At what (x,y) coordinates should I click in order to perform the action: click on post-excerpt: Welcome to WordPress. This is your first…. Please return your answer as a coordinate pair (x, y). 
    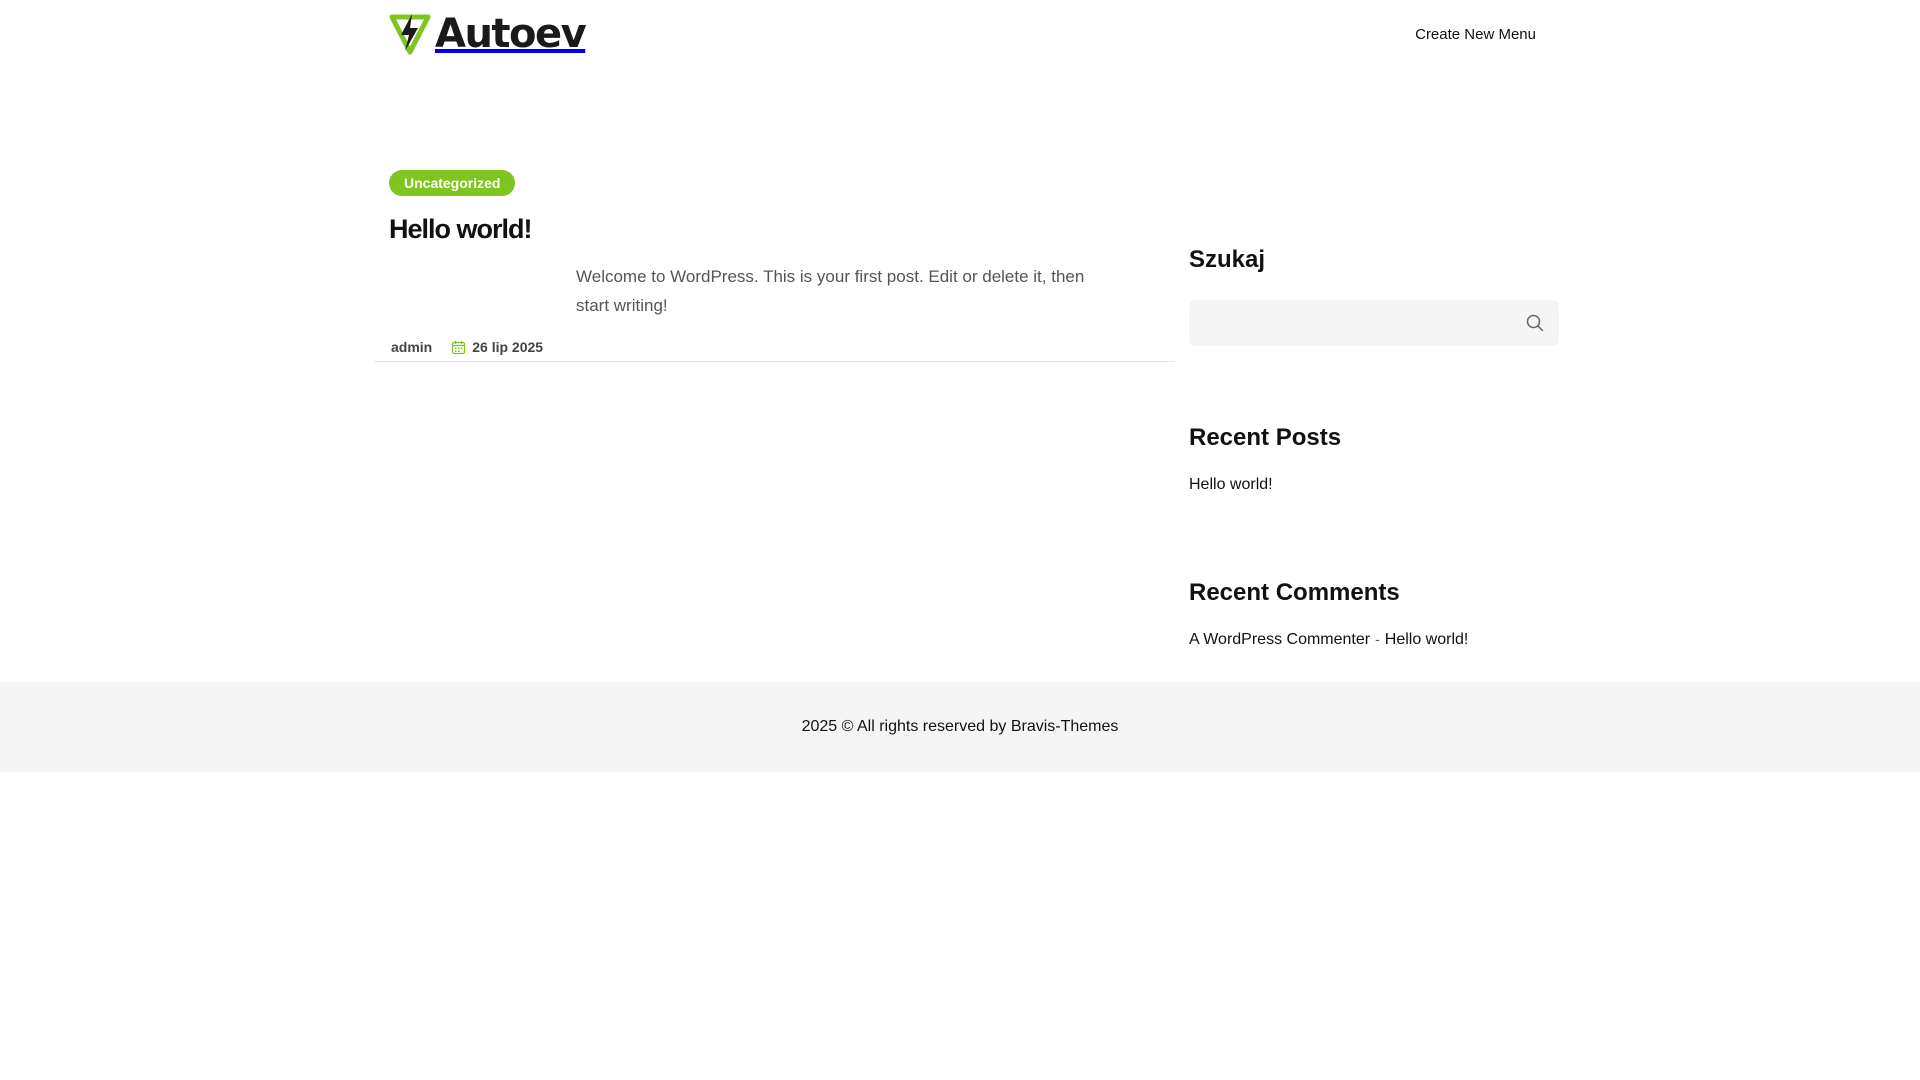
    Looking at the image, I should click on (830, 291).